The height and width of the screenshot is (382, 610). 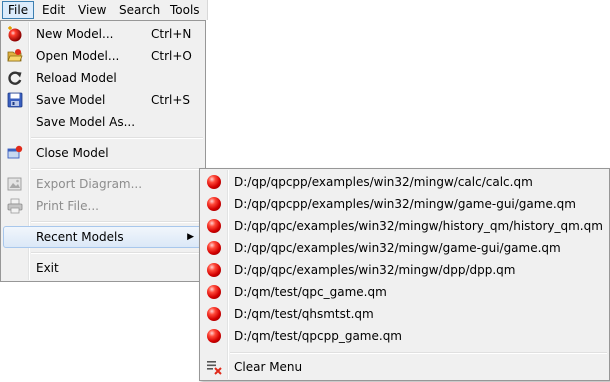 I want to click on menu-bar: File Edit View Search Tools, so click(x=104, y=10).